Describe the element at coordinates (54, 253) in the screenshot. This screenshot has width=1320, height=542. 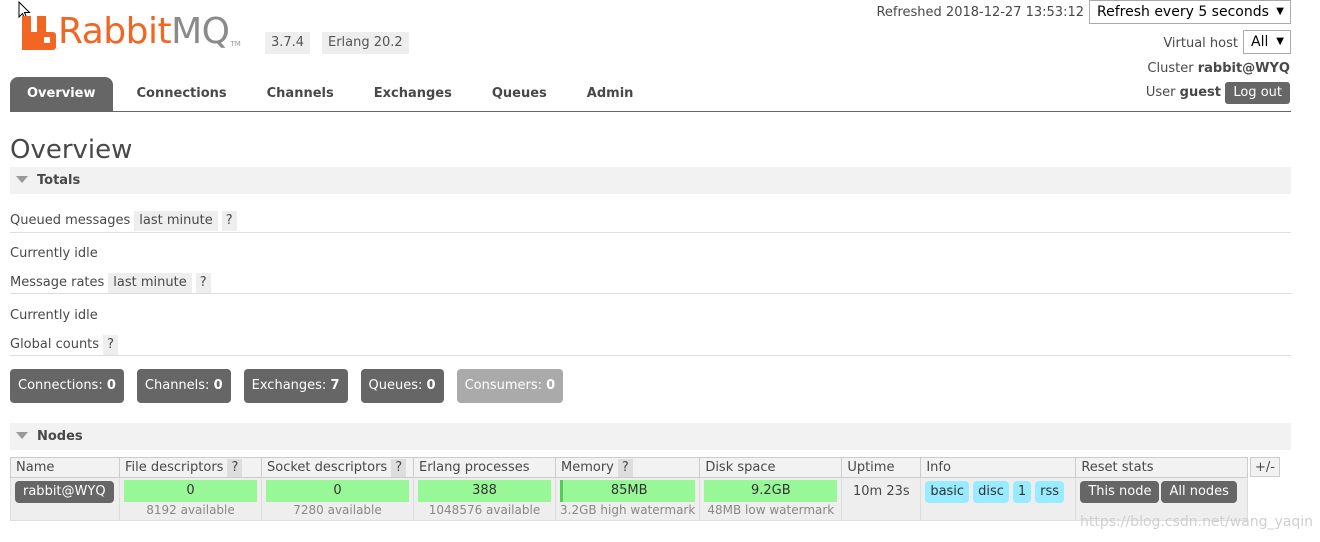
I see `queued-idle-text: Currently idle` at that location.